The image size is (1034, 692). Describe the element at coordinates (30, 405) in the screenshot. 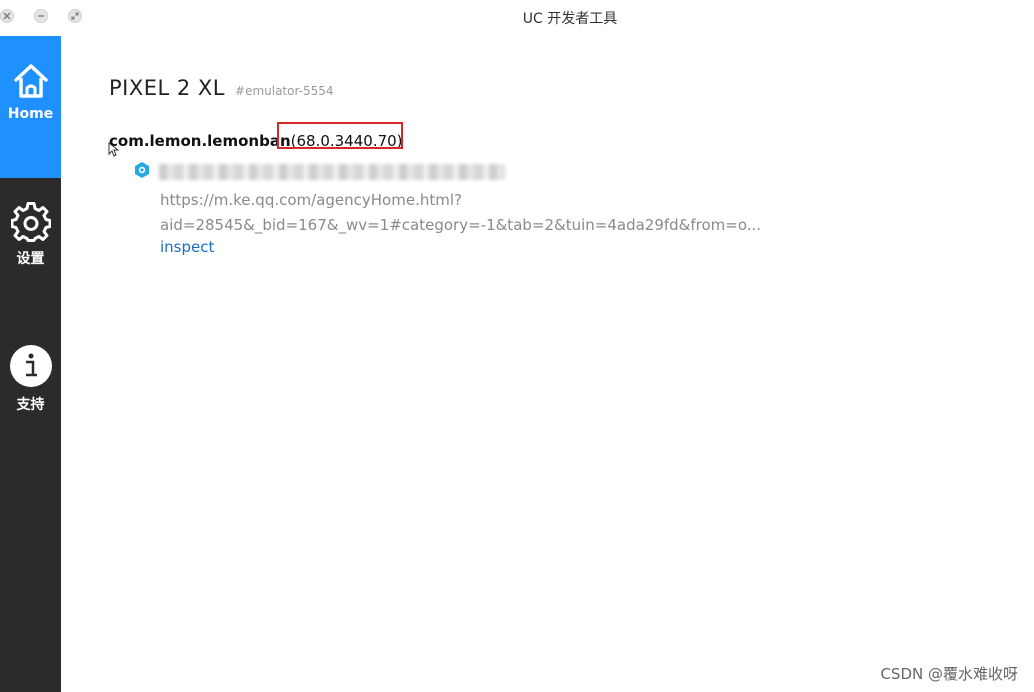

I see `sidebar-item-label: 支持` at that location.